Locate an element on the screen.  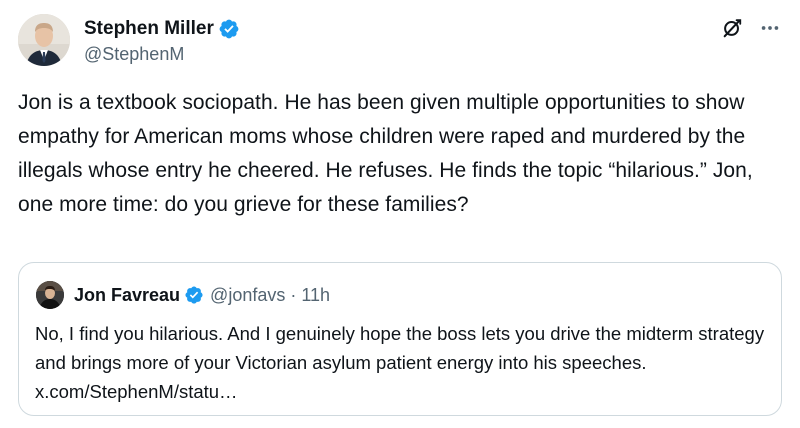
grok-button is located at coordinates (732, 28).